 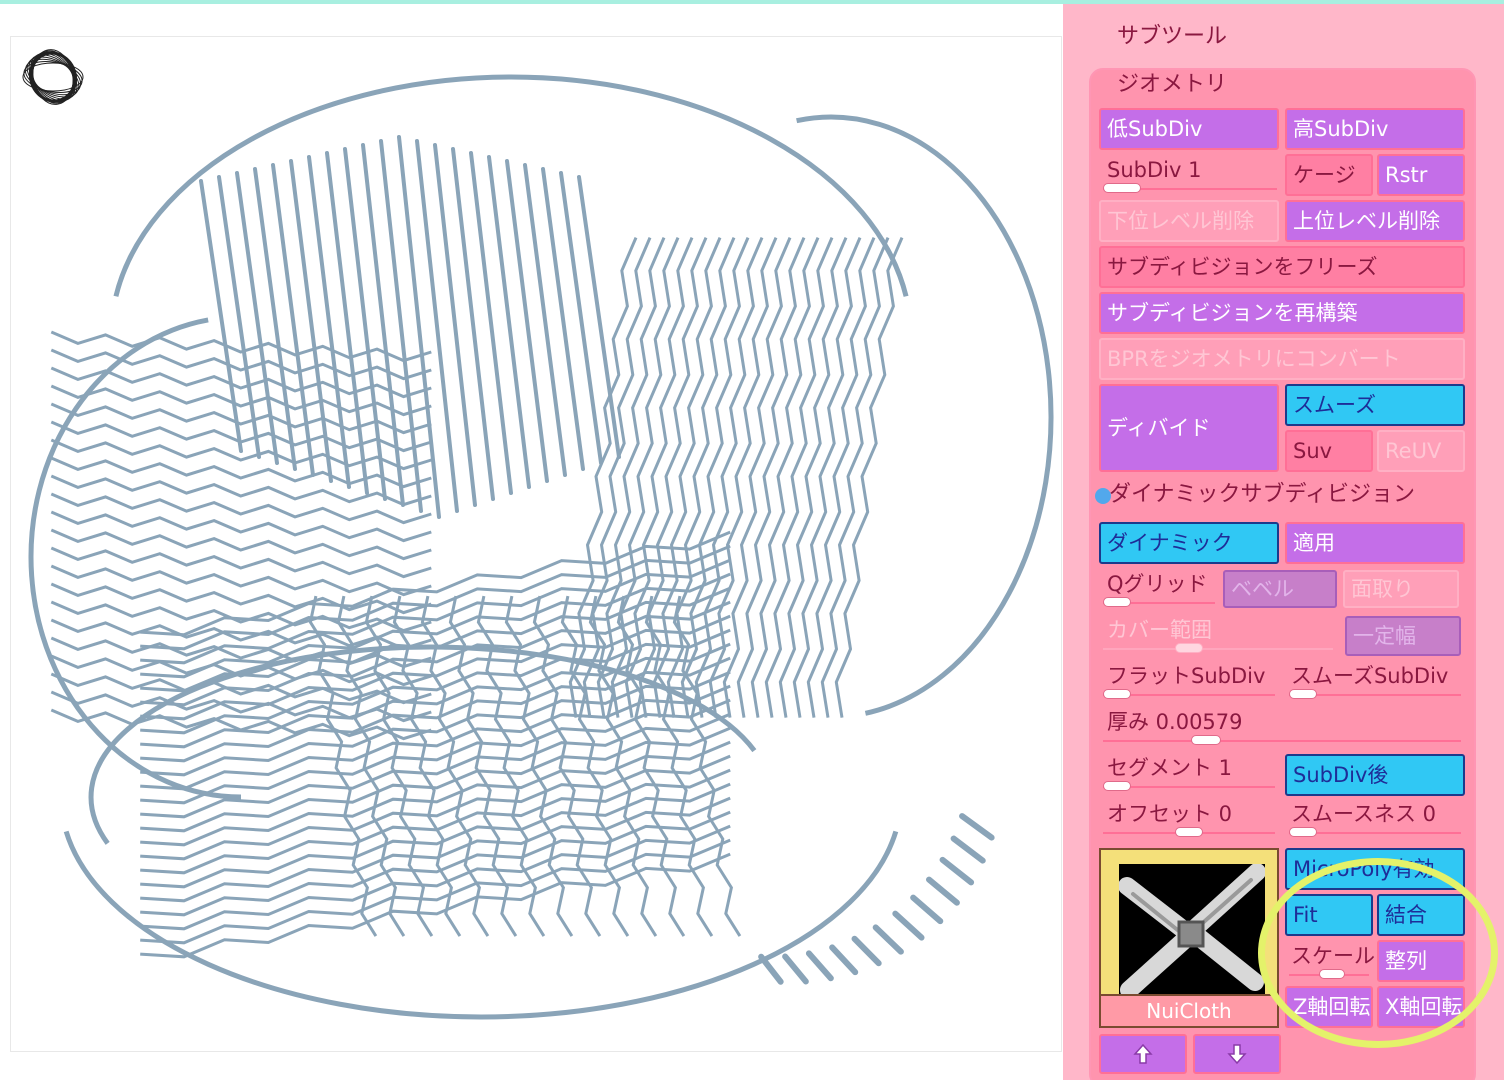 What do you see at coordinates (1117, 694) in the screenshot?
I see `flat-subdiv-knob` at bounding box center [1117, 694].